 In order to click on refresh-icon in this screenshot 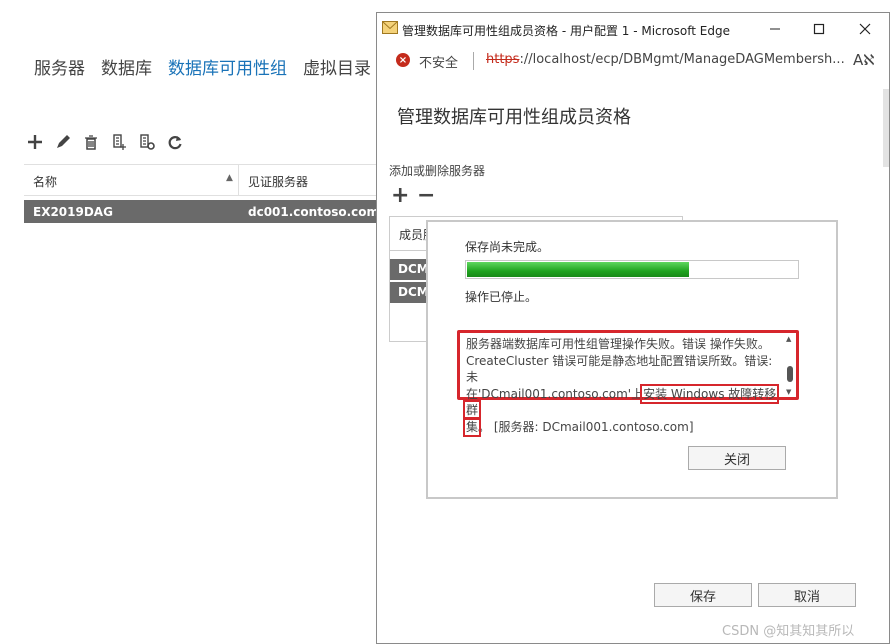, I will do `click(175, 142)`.